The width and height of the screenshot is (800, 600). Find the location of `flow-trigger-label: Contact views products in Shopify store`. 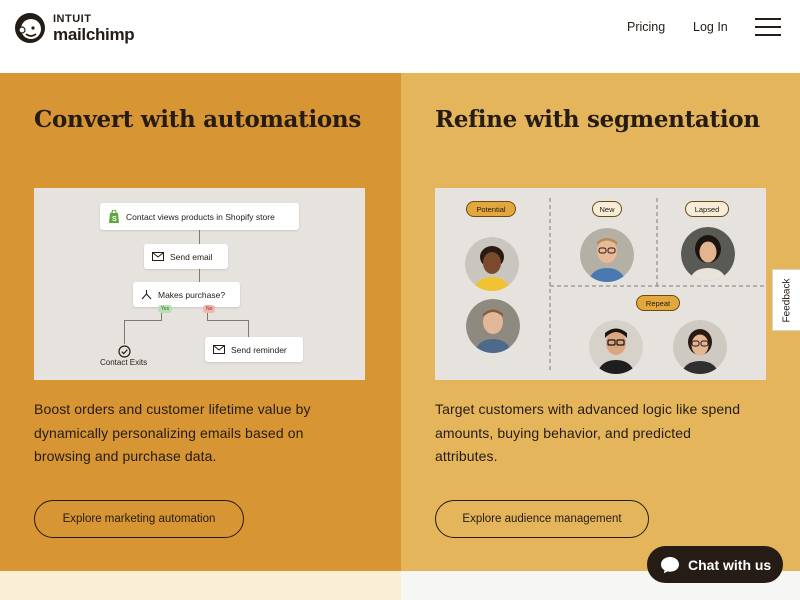

flow-trigger-label: Contact views products in Shopify store is located at coordinates (200, 216).